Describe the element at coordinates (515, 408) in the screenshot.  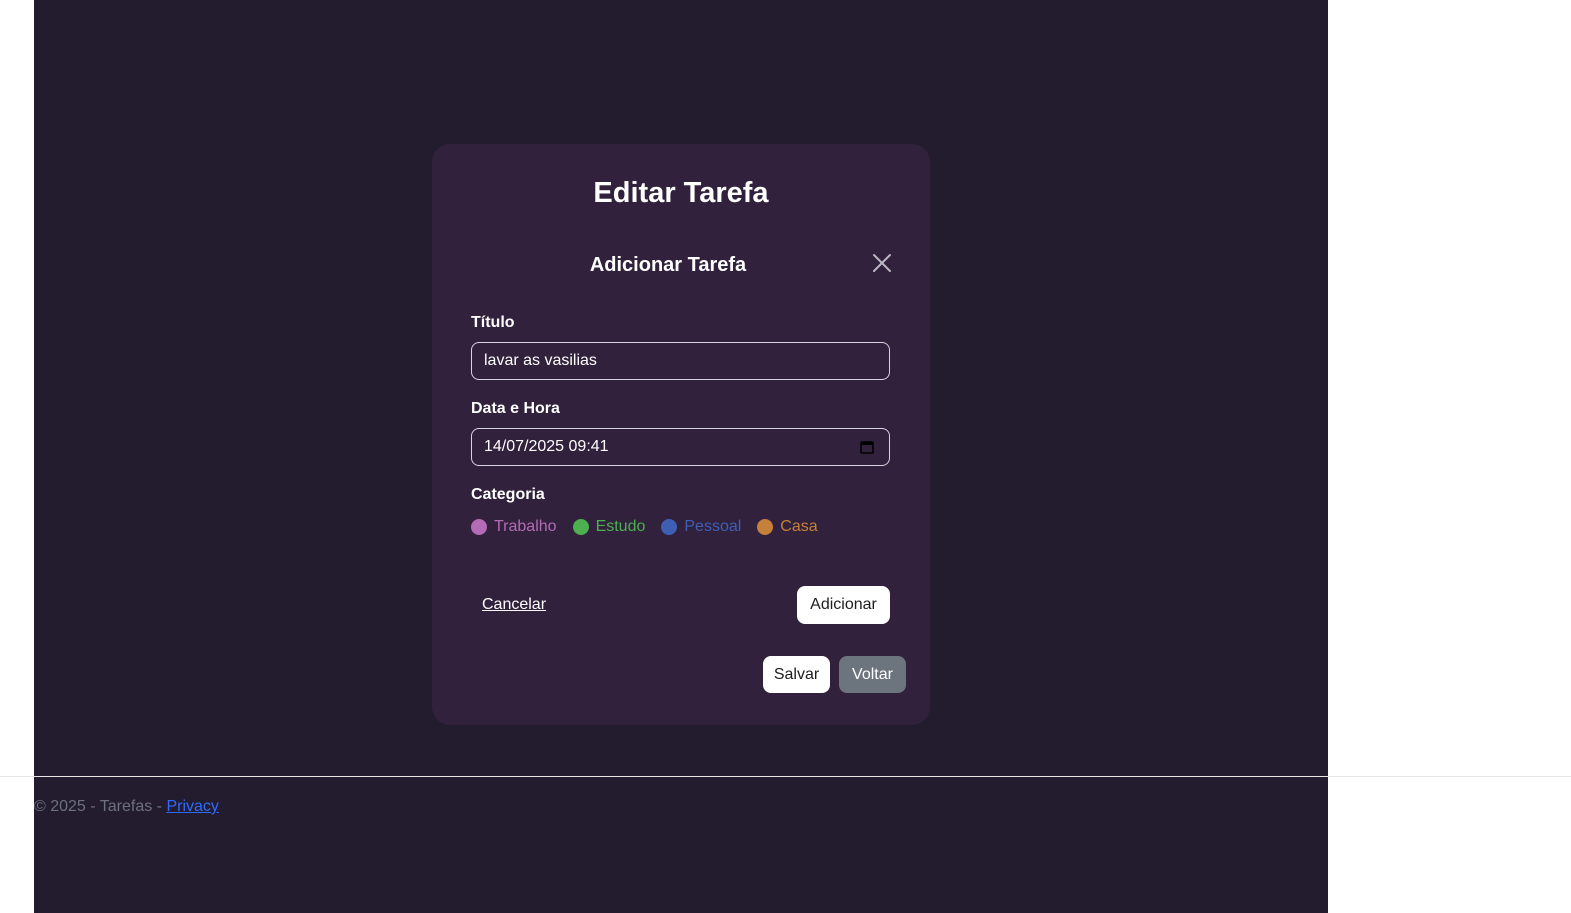
I see `datetime-label: Data e Hora` at that location.